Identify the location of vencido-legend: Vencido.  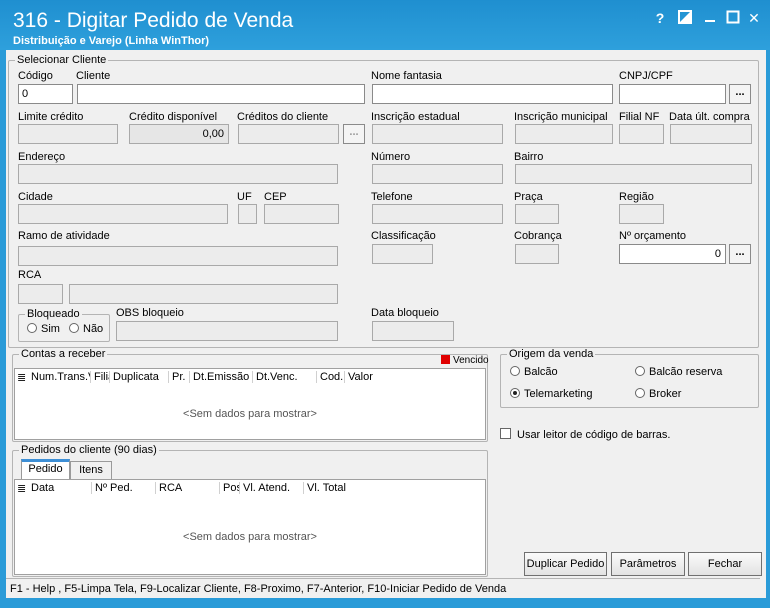
(465, 360).